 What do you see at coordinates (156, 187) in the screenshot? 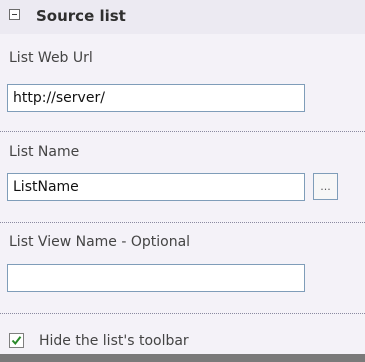
I see `list-name-input` at bounding box center [156, 187].